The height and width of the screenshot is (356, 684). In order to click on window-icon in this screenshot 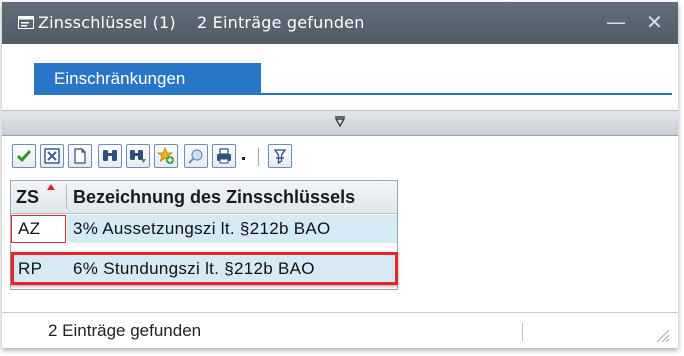, I will do `click(26, 22)`.